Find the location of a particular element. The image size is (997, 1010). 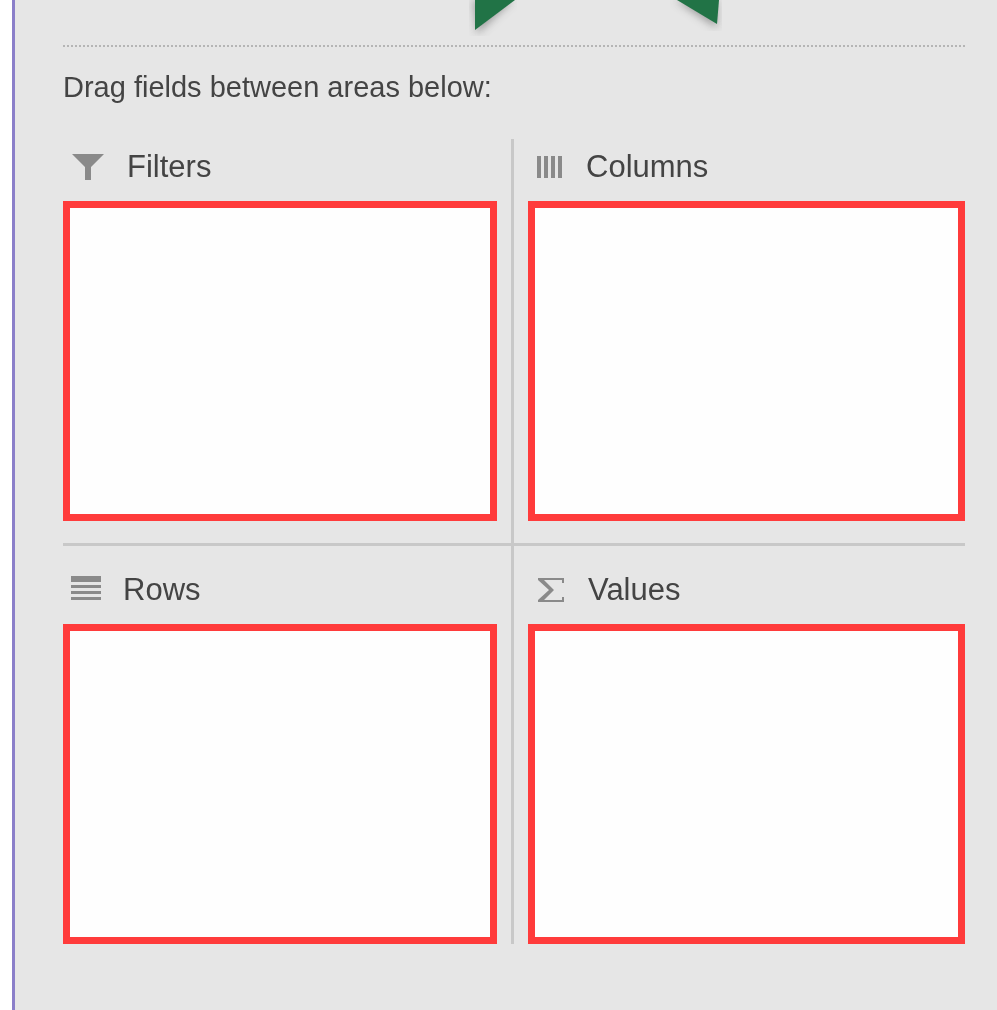

columns-icon is located at coordinates (550, 167).